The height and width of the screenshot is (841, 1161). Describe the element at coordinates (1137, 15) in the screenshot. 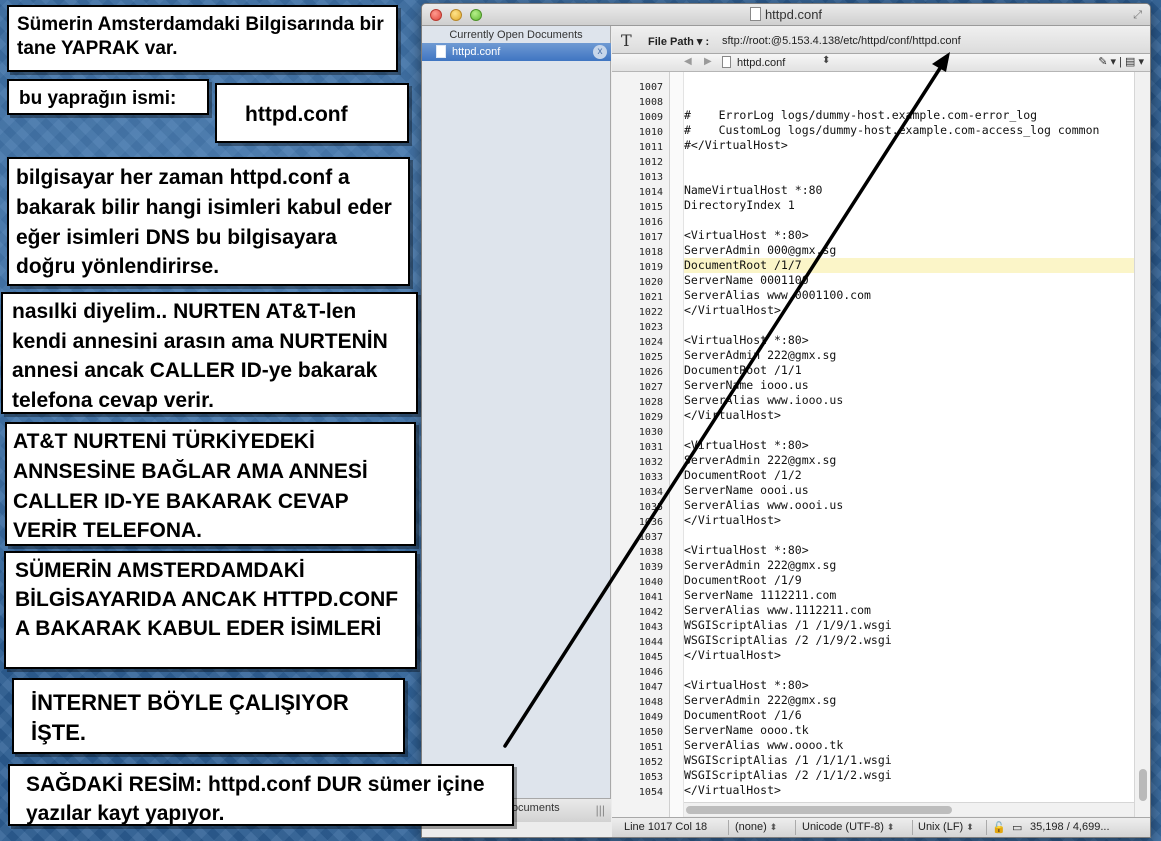

I see `fullscreen-icon: ⤢` at that location.